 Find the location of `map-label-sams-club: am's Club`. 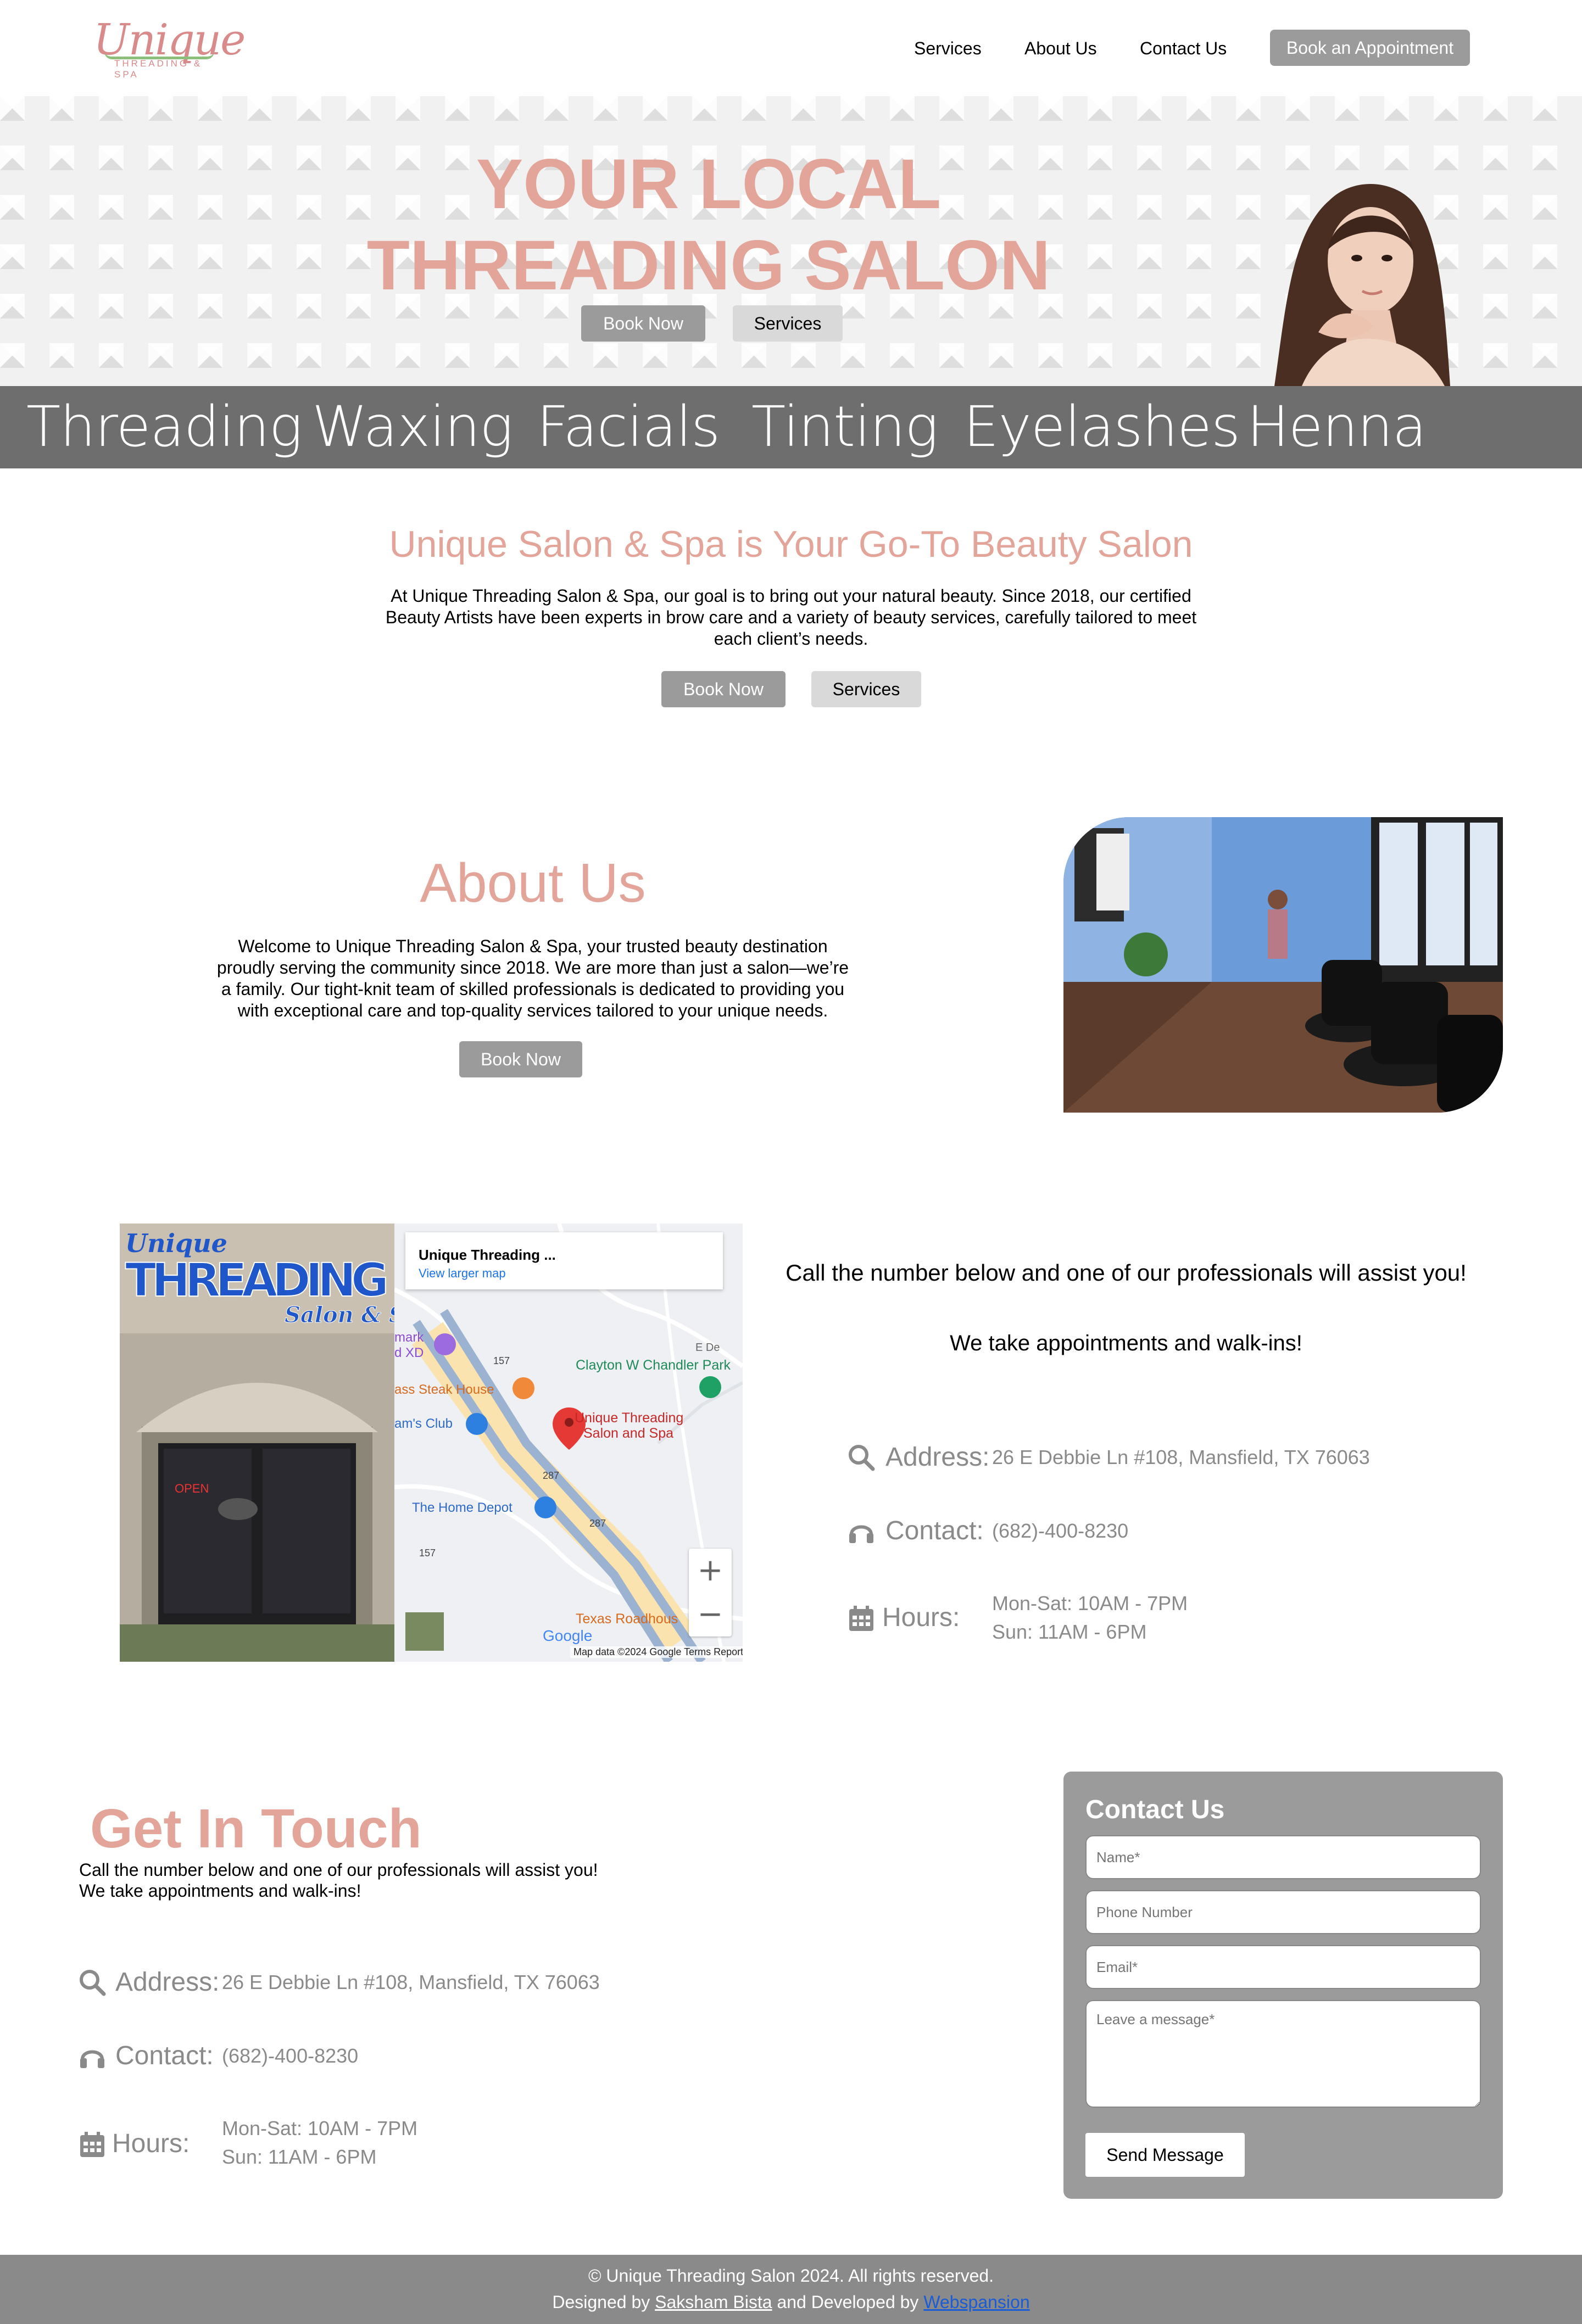

map-label-sams-club: am's Club is located at coordinates (424, 1424).